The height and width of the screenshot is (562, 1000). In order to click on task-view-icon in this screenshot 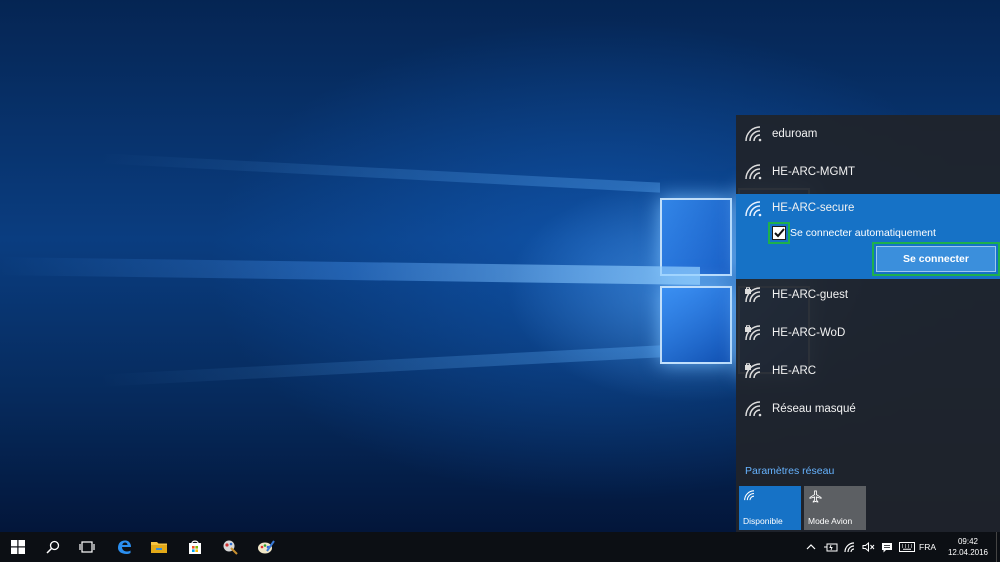, I will do `click(87, 547)`.